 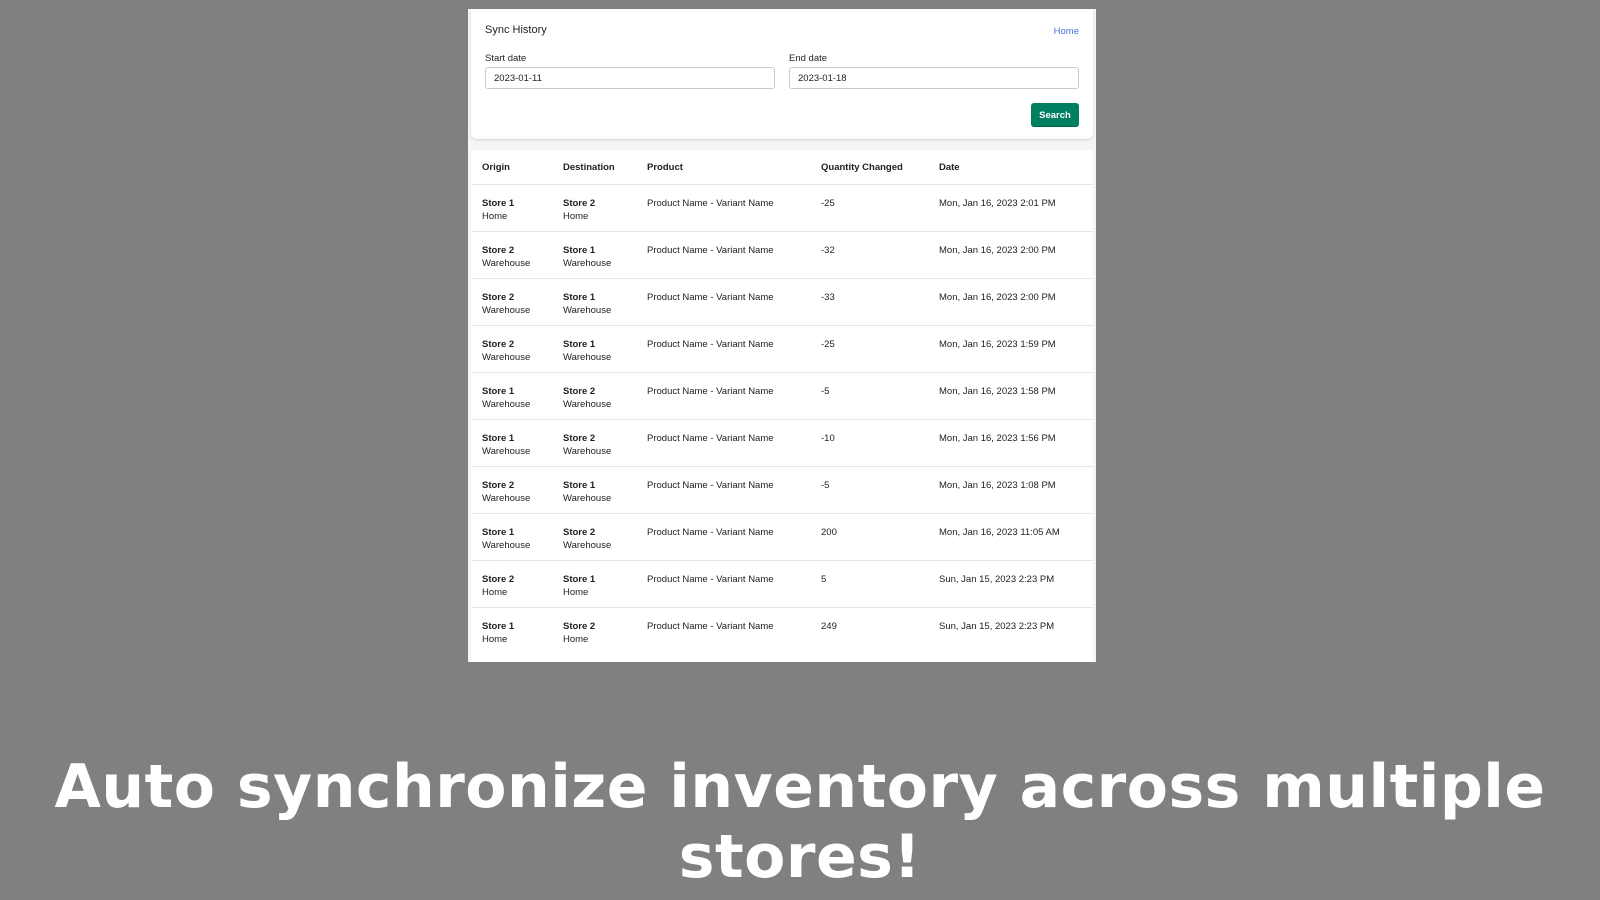 I want to click on date-cell: Mon, Jan 16, 2023 1:58 PM, so click(x=1010, y=396).